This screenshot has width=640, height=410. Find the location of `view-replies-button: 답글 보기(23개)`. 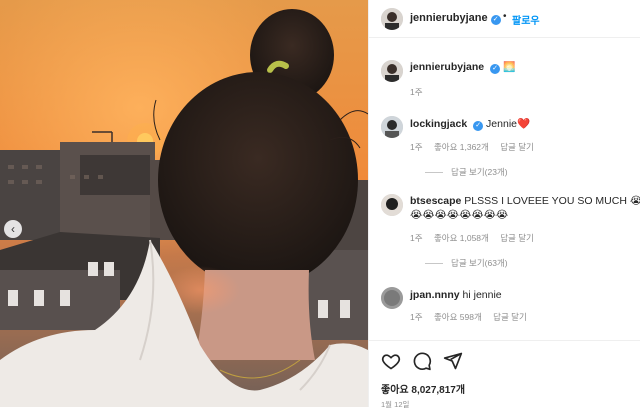

view-replies-button: 답글 보기(23개) is located at coordinates (466, 172).